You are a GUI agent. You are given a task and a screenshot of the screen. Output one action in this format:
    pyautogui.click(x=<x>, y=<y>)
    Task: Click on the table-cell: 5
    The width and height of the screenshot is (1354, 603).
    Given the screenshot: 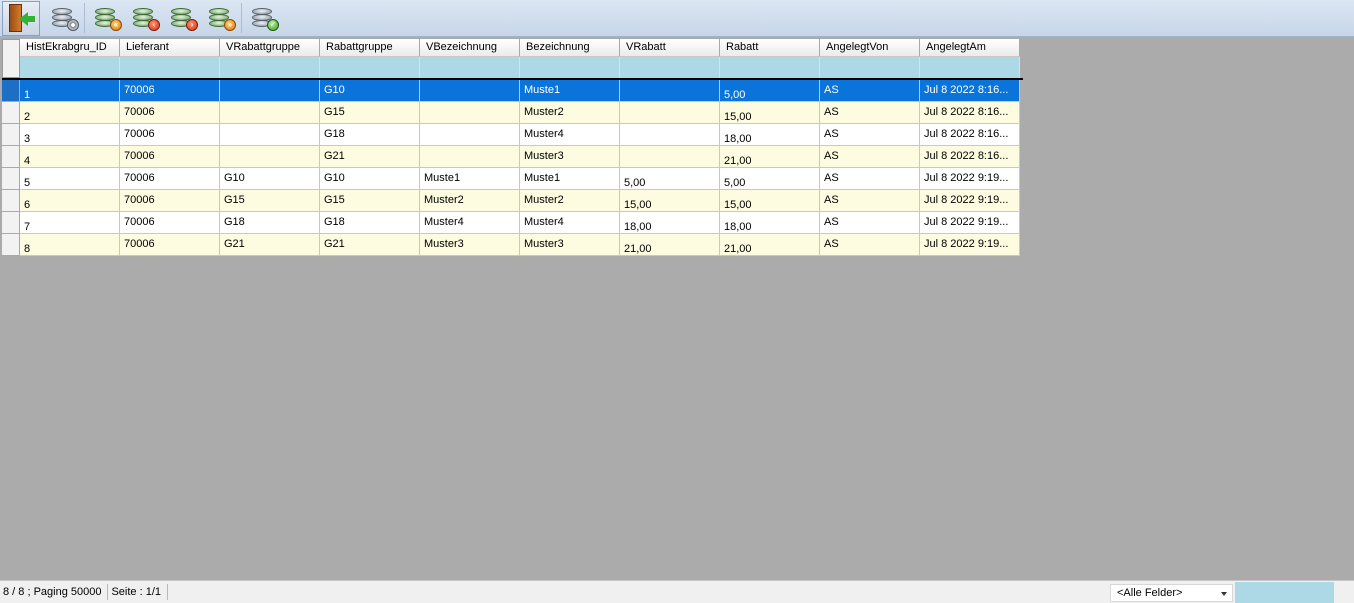 What is the action you would take?
    pyautogui.click(x=70, y=179)
    